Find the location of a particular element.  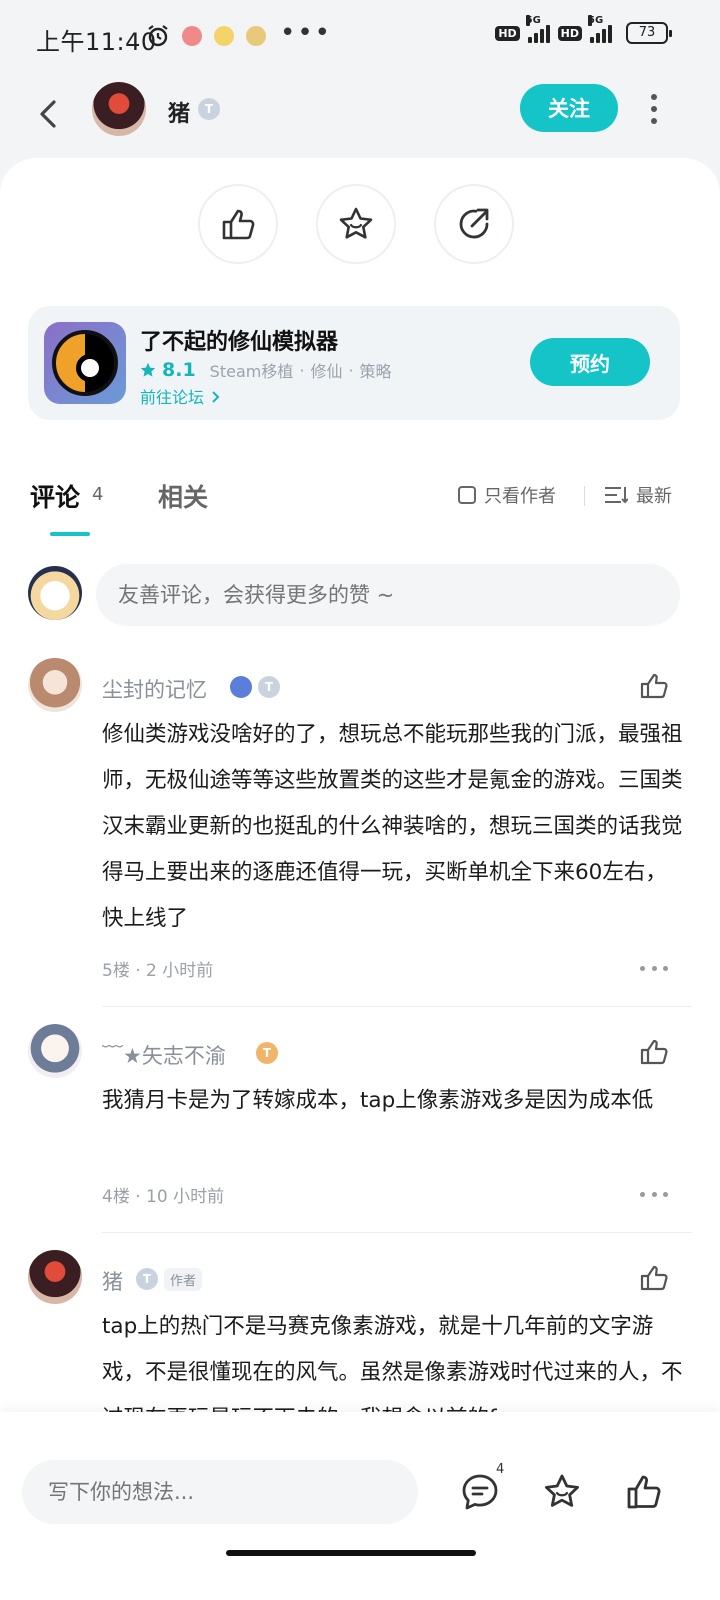

tab-related: 相关 is located at coordinates (183, 496).